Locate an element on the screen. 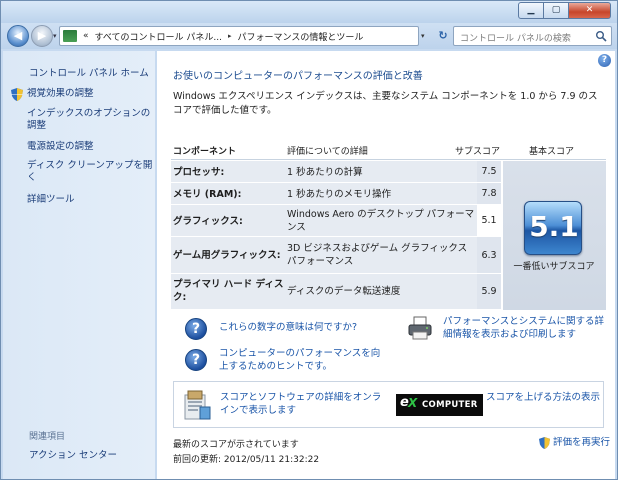 Image resolution: width=618 pixels, height=480 pixels. address-dropdown-button: ▾ is located at coordinates (427, 36).